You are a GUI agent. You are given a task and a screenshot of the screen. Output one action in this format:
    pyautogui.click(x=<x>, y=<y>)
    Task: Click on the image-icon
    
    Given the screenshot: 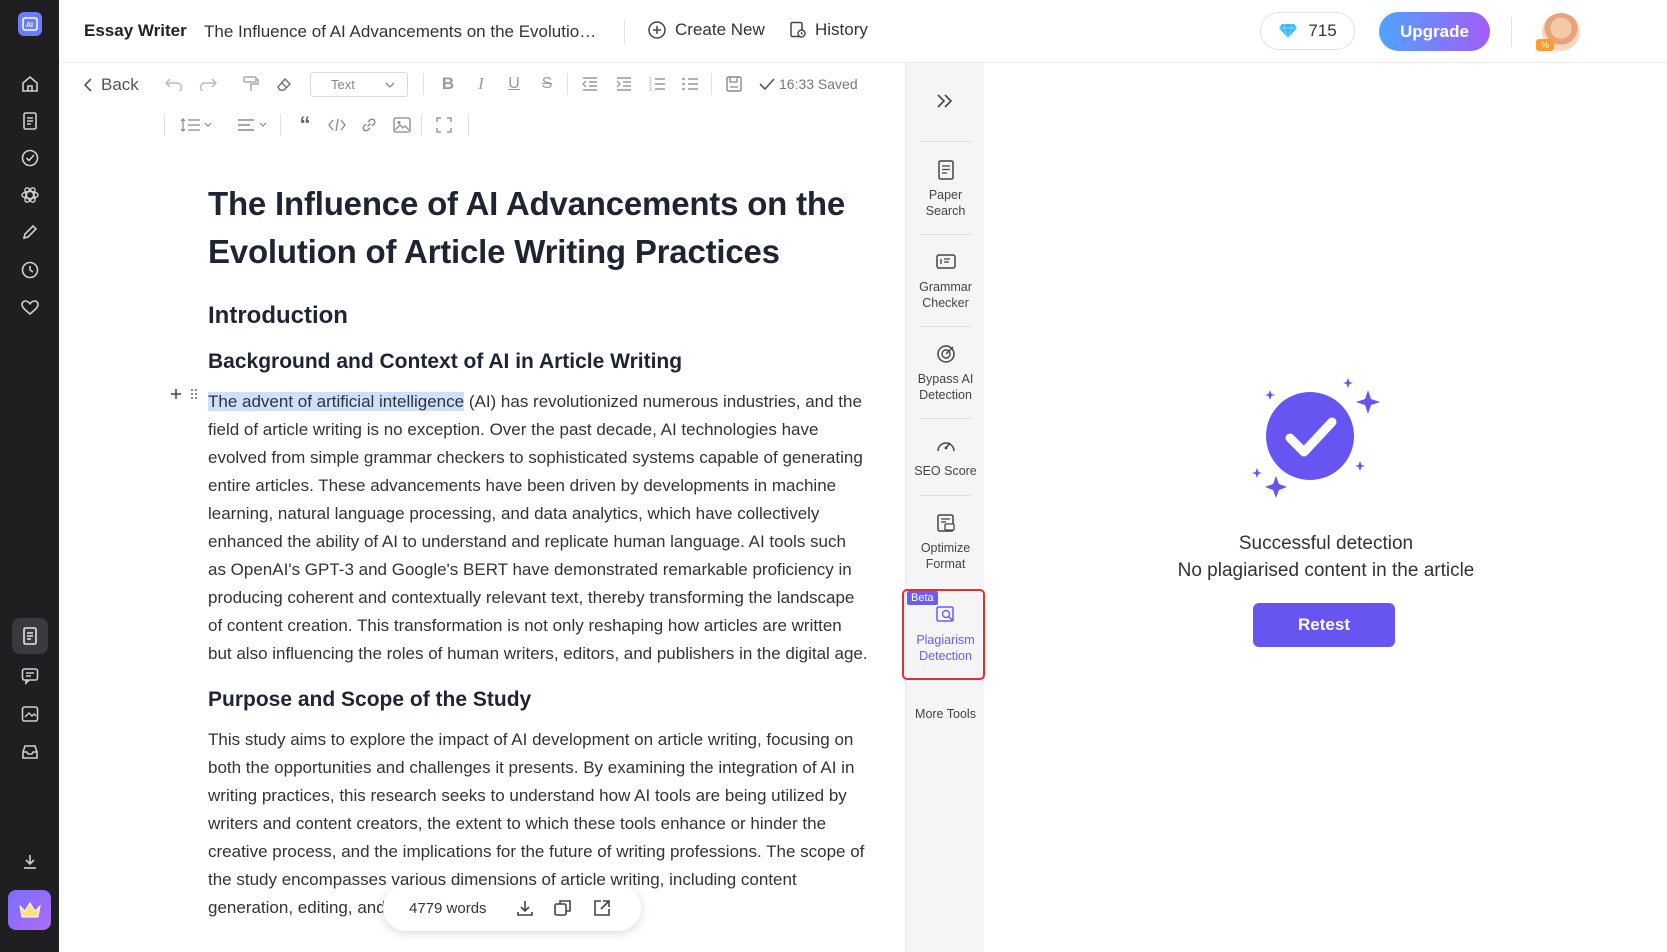 What is the action you would take?
    pyautogui.click(x=30, y=714)
    